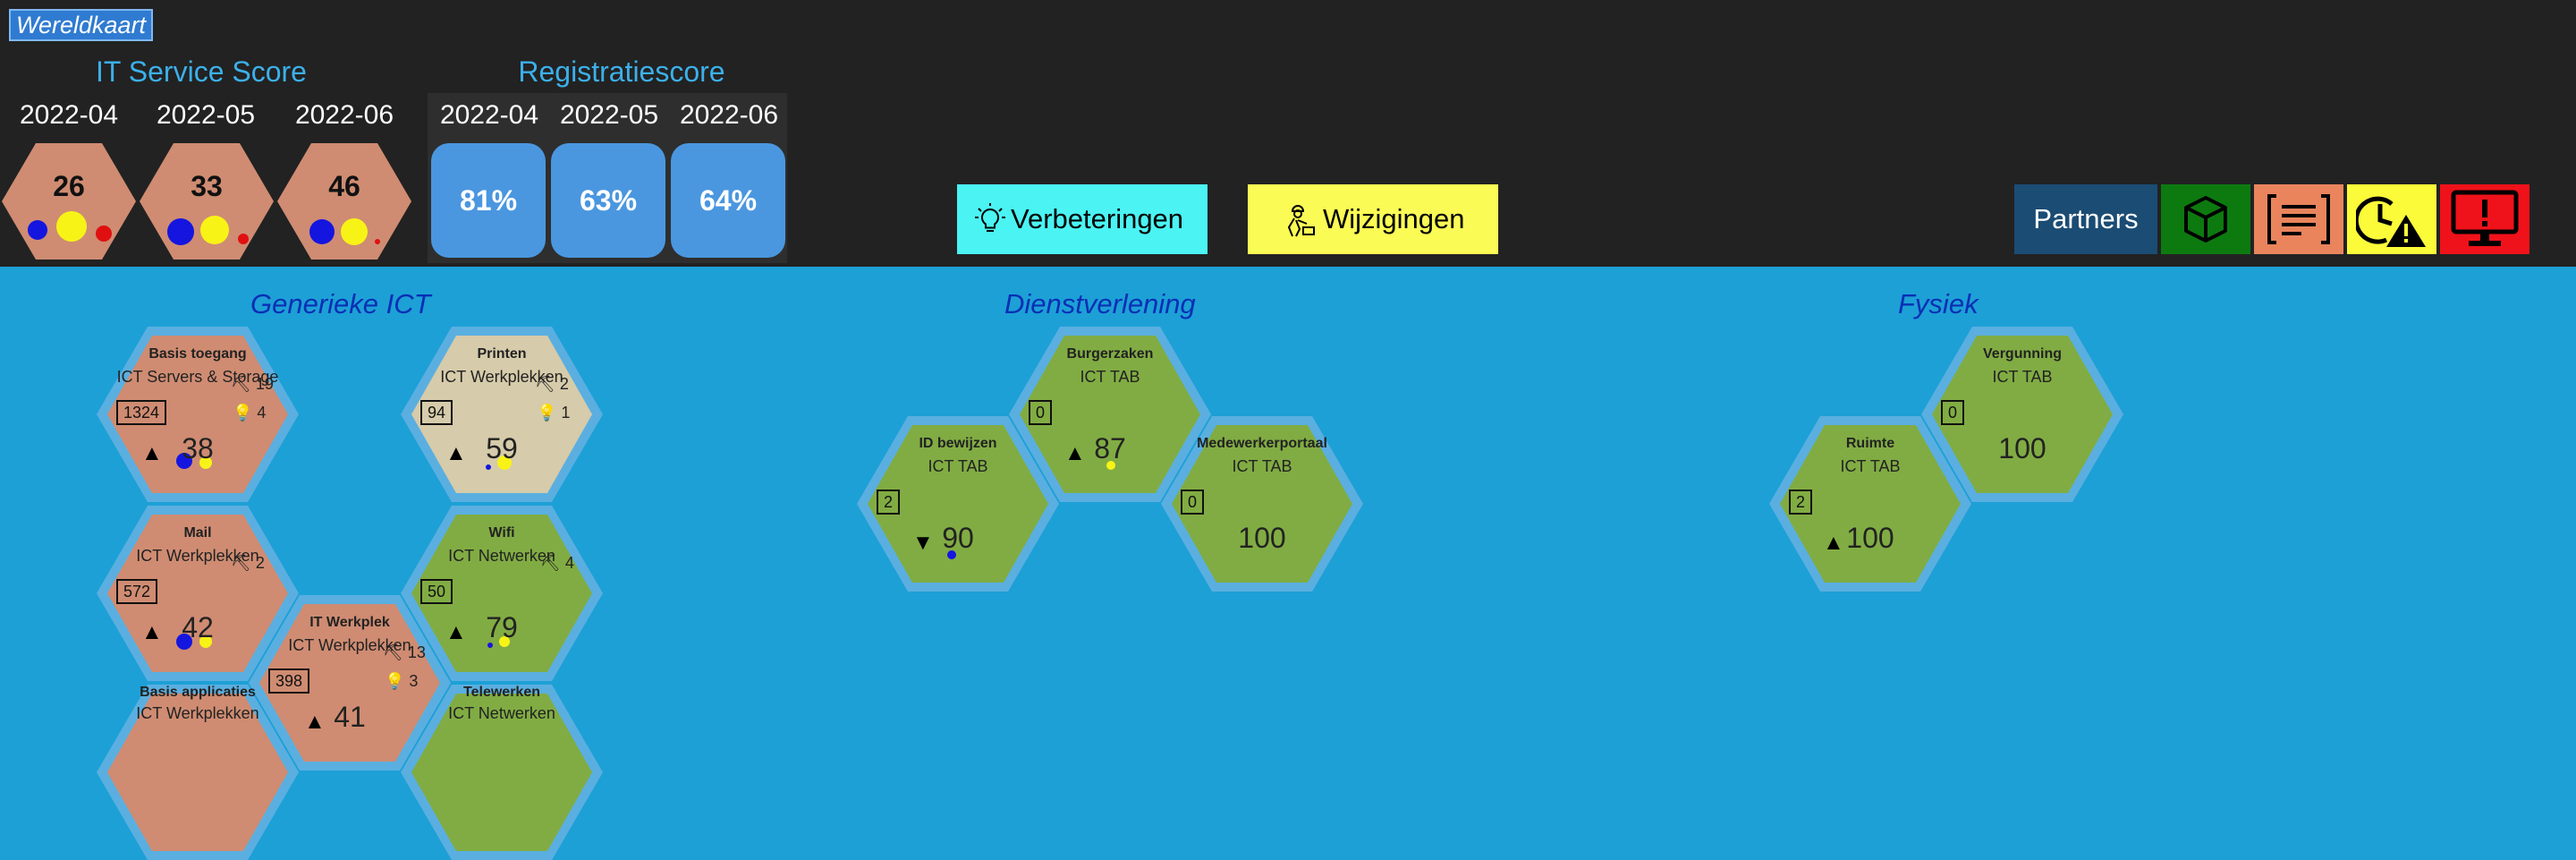 This screenshot has width=2576, height=860. I want to click on service-tile-telewerken: Telewerken ICT Netwerken, so click(502, 772).